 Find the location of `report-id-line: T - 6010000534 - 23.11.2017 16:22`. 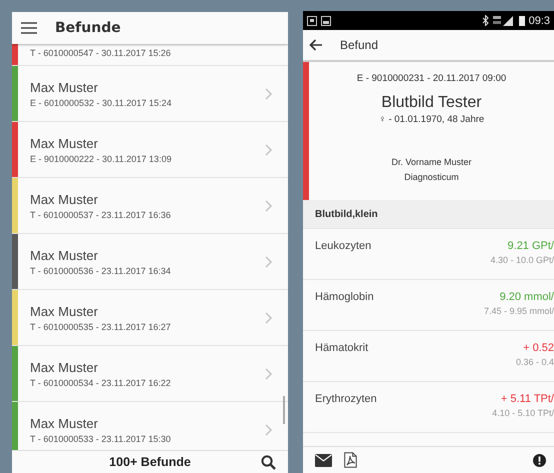

report-id-line: T - 6010000534 - 23.11.2017 16:22 is located at coordinates (101, 383).